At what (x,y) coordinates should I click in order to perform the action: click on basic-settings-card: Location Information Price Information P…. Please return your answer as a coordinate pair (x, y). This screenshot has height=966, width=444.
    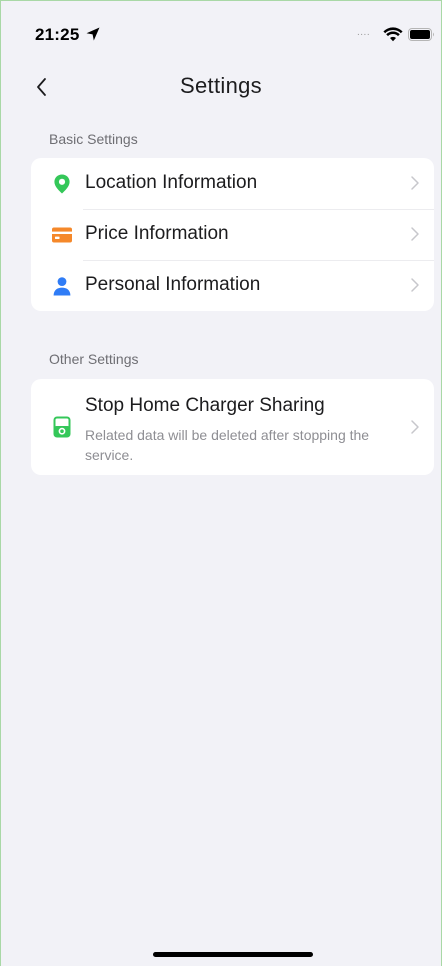
    Looking at the image, I should click on (232, 234).